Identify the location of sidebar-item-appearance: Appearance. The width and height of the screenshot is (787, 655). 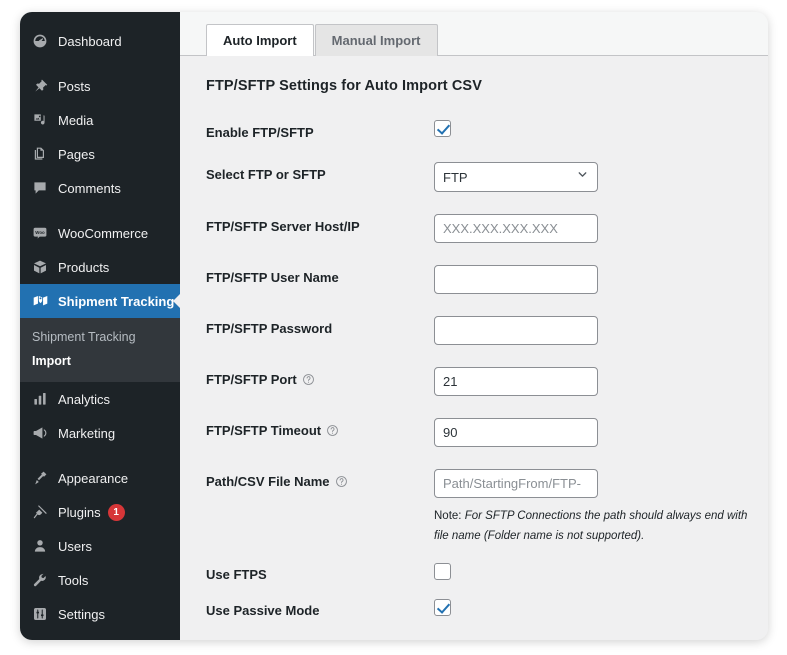
(100, 478).